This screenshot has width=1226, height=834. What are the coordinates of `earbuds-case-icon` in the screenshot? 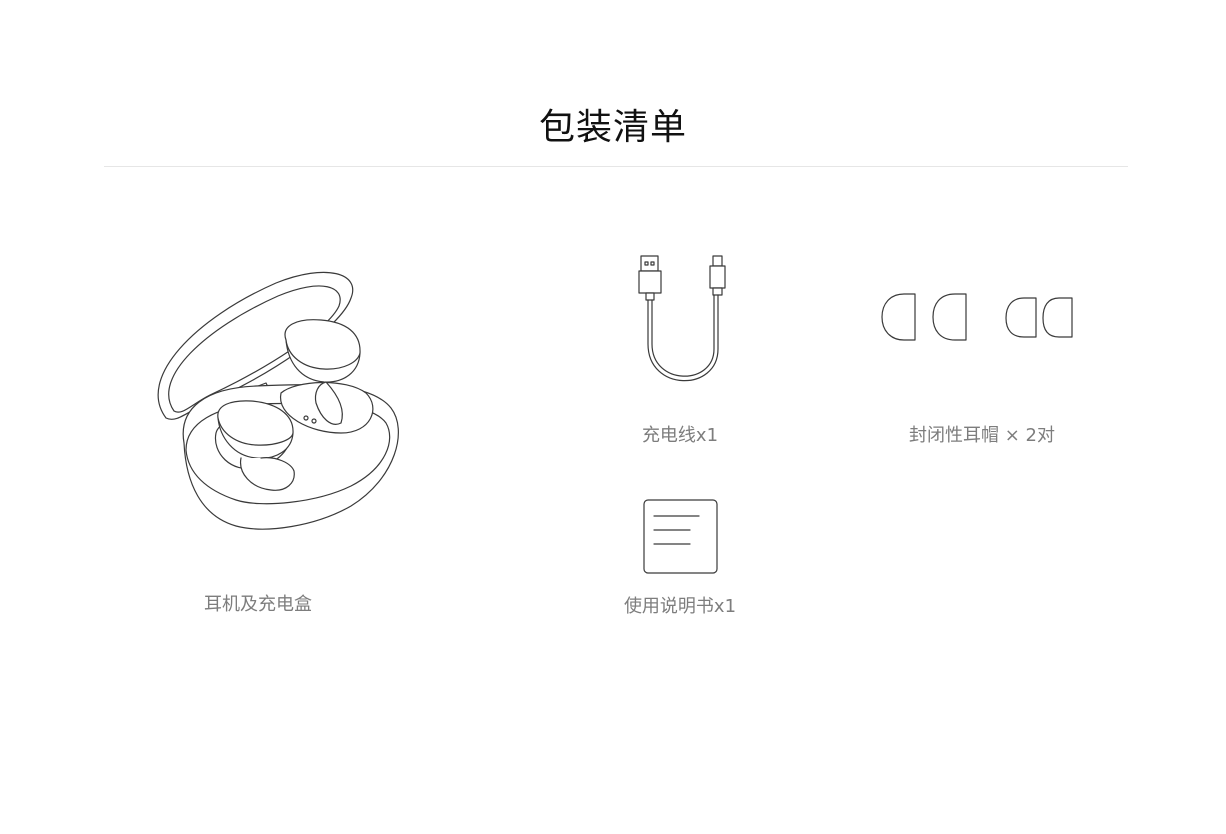 It's located at (276, 402).